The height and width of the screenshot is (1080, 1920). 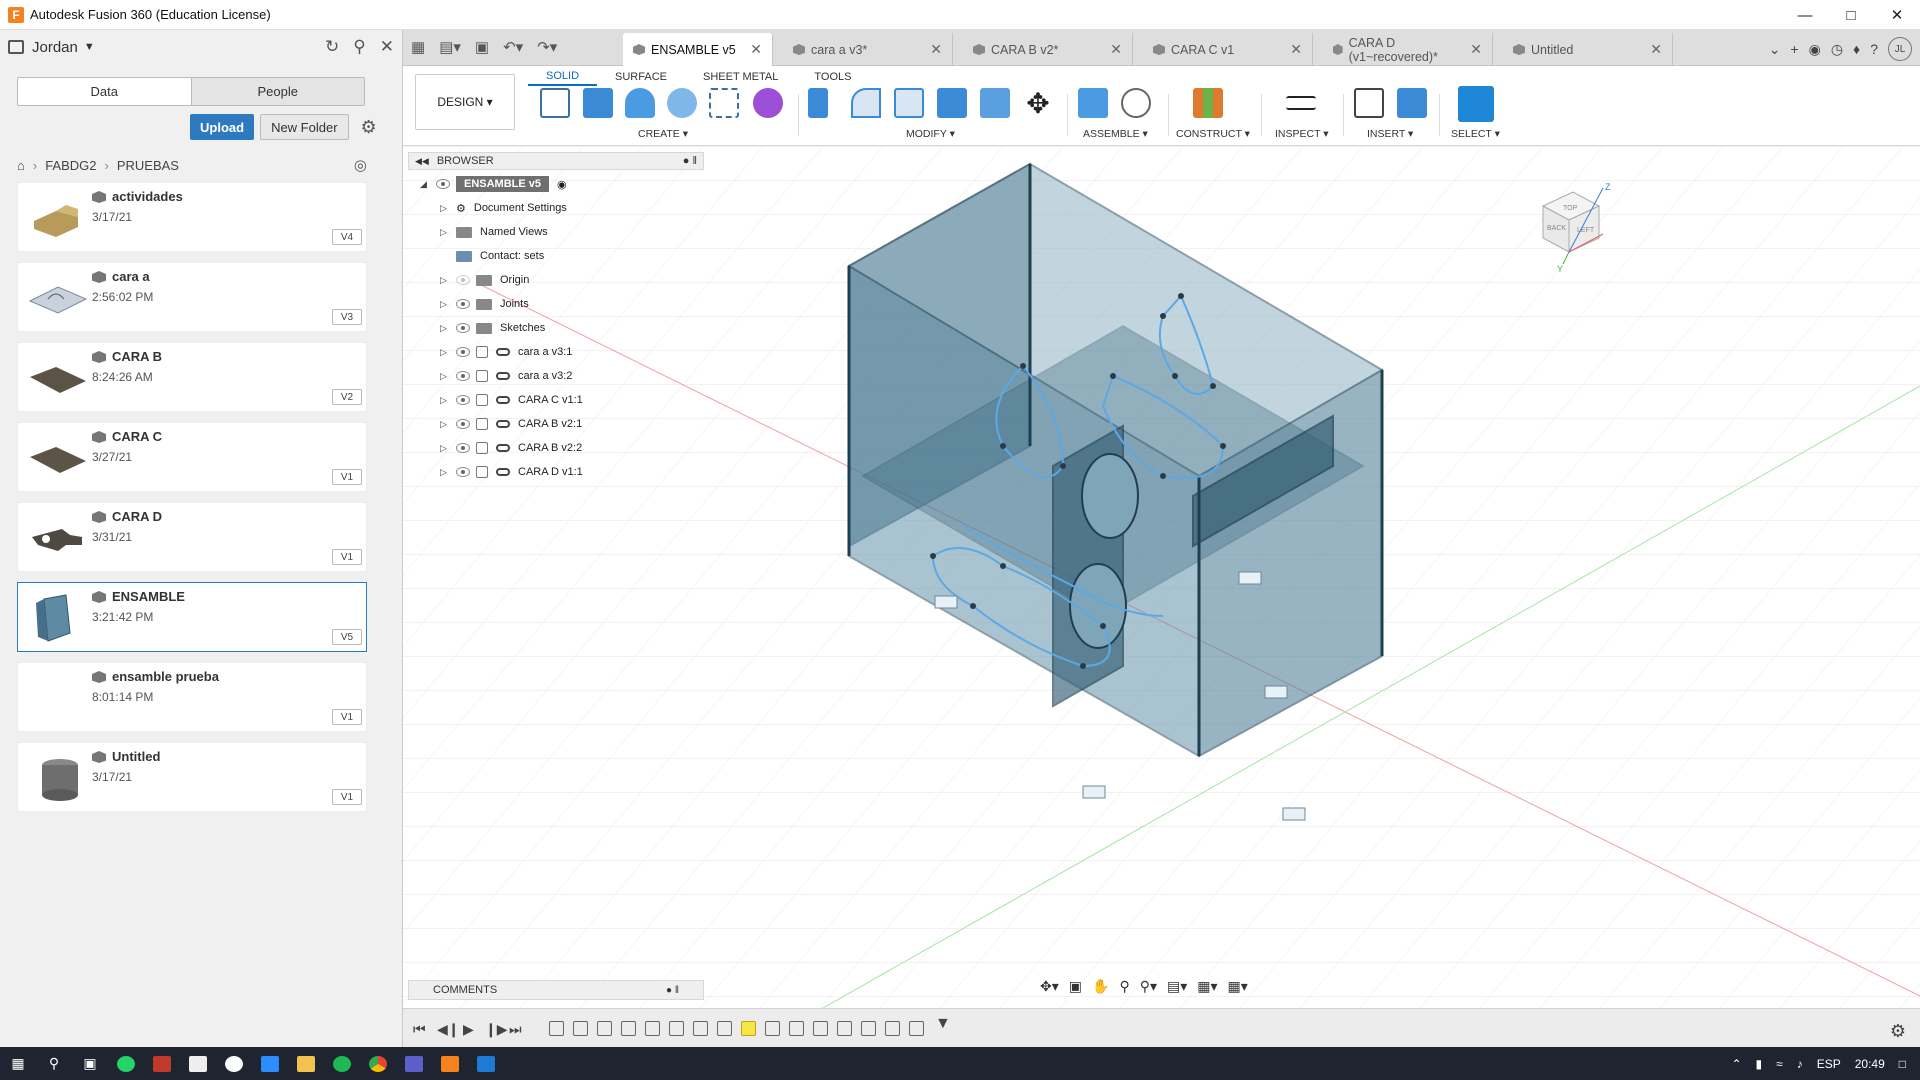 What do you see at coordinates (1048, 49) in the screenshot?
I see `doc-tab: CARA B v2* ✕` at bounding box center [1048, 49].